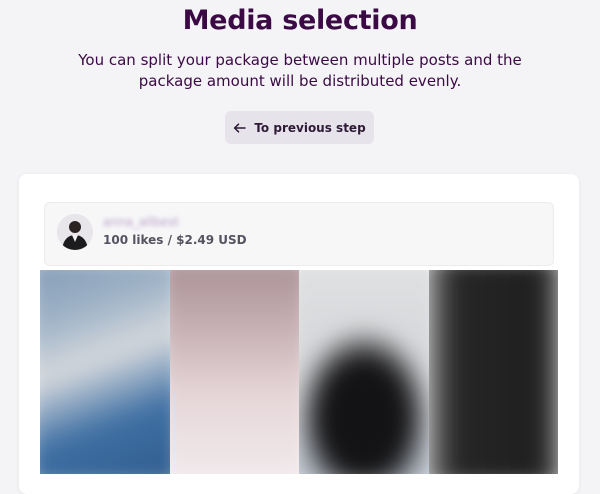  What do you see at coordinates (310, 127) in the screenshot?
I see `previous-step-label: To previous step` at bounding box center [310, 127].